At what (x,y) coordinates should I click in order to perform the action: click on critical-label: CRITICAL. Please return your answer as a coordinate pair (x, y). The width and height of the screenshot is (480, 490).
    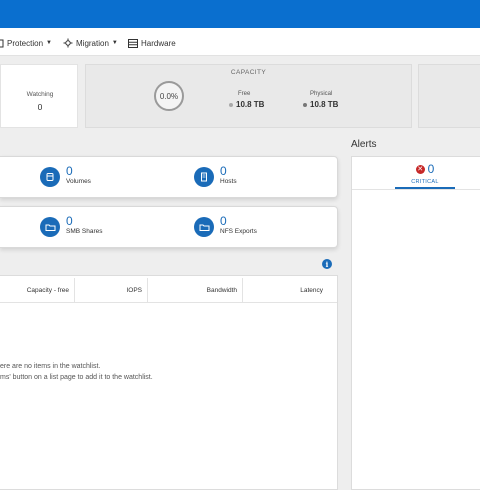
    Looking at the image, I should click on (425, 182).